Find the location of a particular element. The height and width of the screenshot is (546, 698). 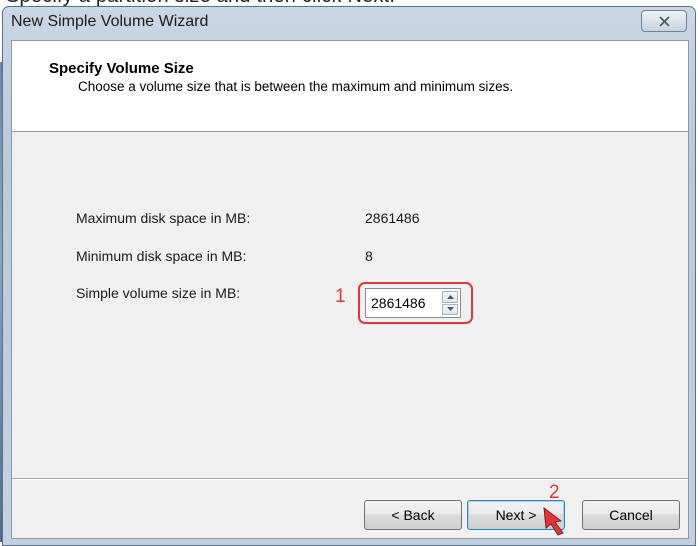

spin-up-button is located at coordinates (450, 297).